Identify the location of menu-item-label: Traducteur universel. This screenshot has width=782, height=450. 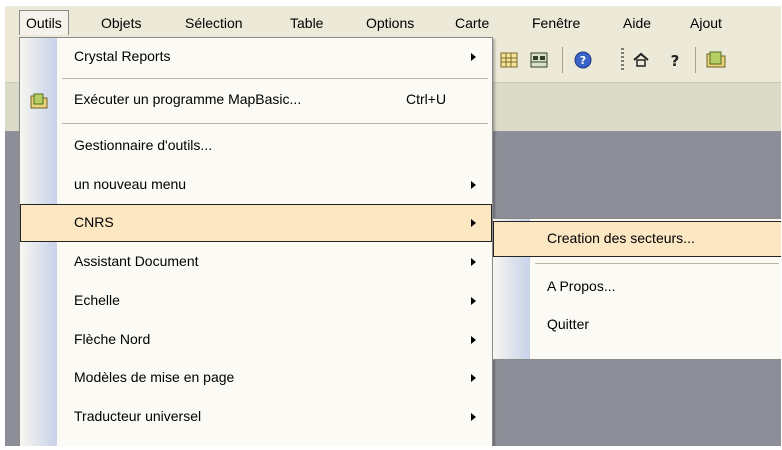
(138, 416).